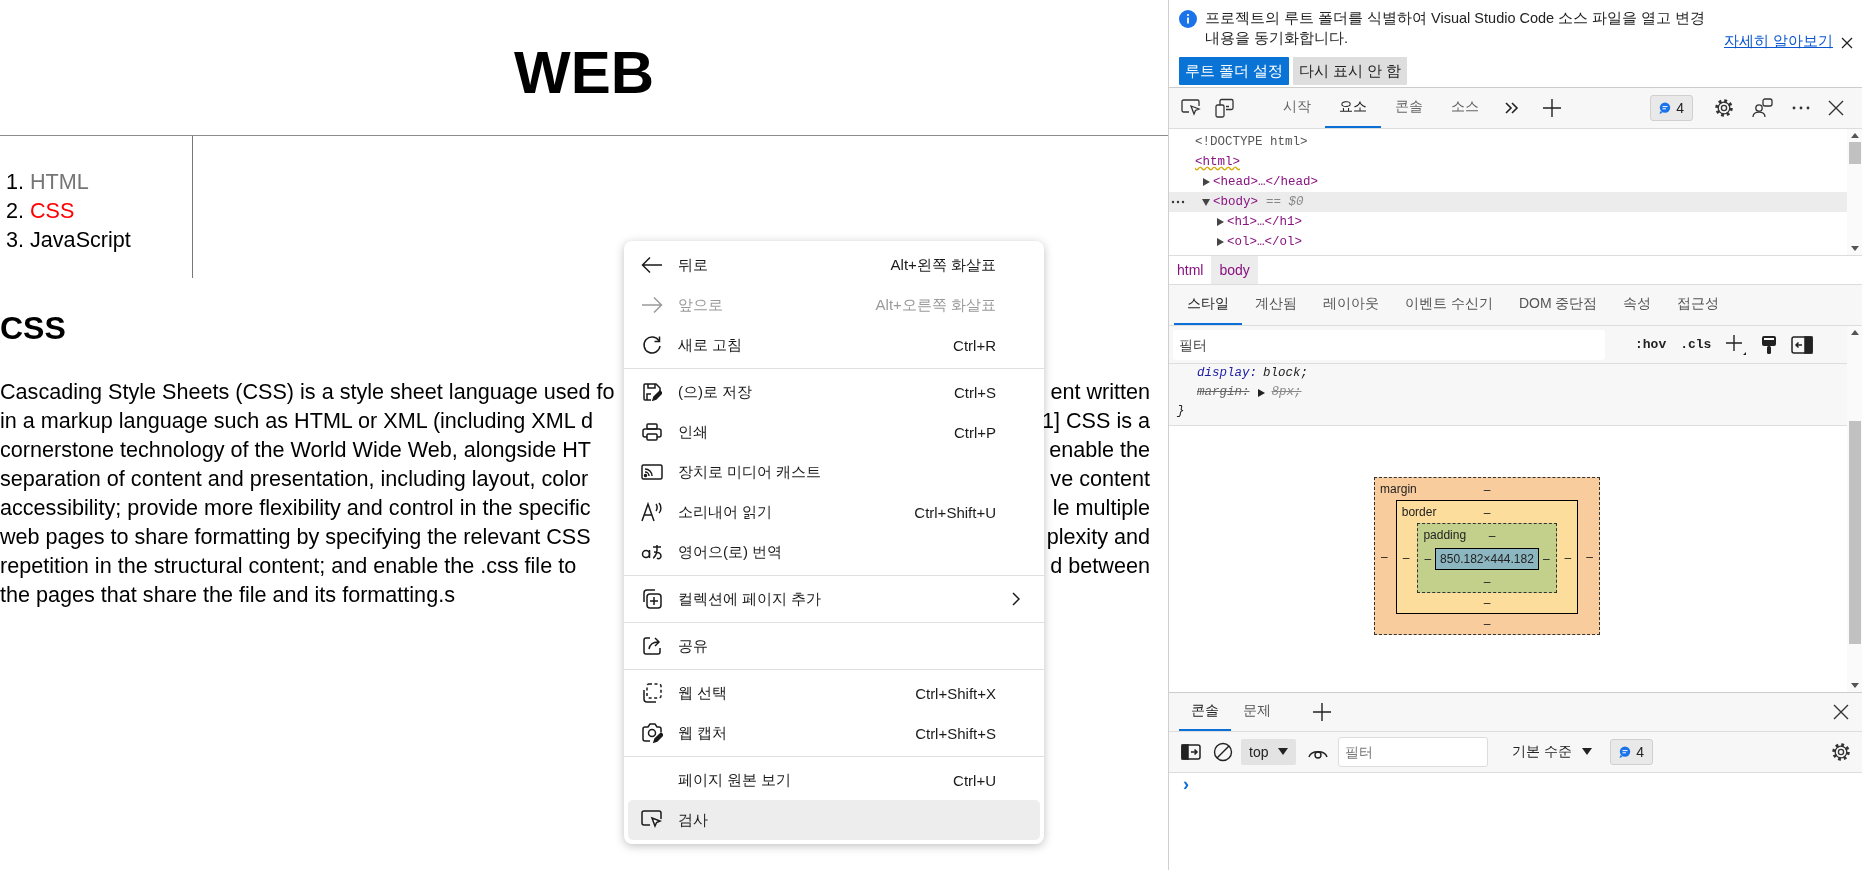 Image resolution: width=1862 pixels, height=870 pixels. I want to click on nav-link: HTML, so click(59, 181).